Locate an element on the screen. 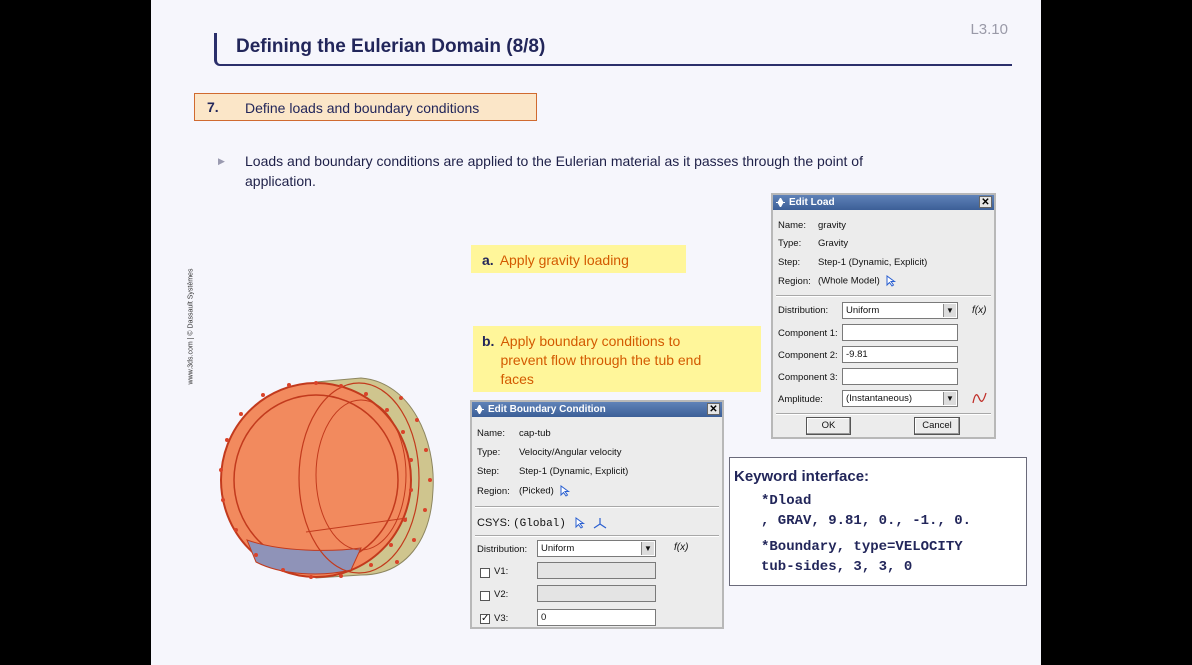 The height and width of the screenshot is (665, 1192). component3-label: Component 3: is located at coordinates (808, 377).